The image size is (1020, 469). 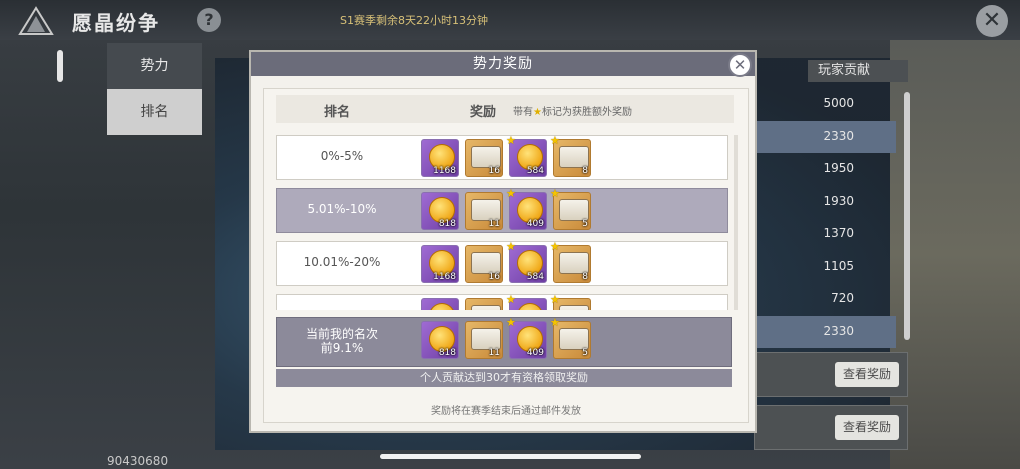 I want to click on dialog-close-icon: ✕, so click(x=740, y=65).